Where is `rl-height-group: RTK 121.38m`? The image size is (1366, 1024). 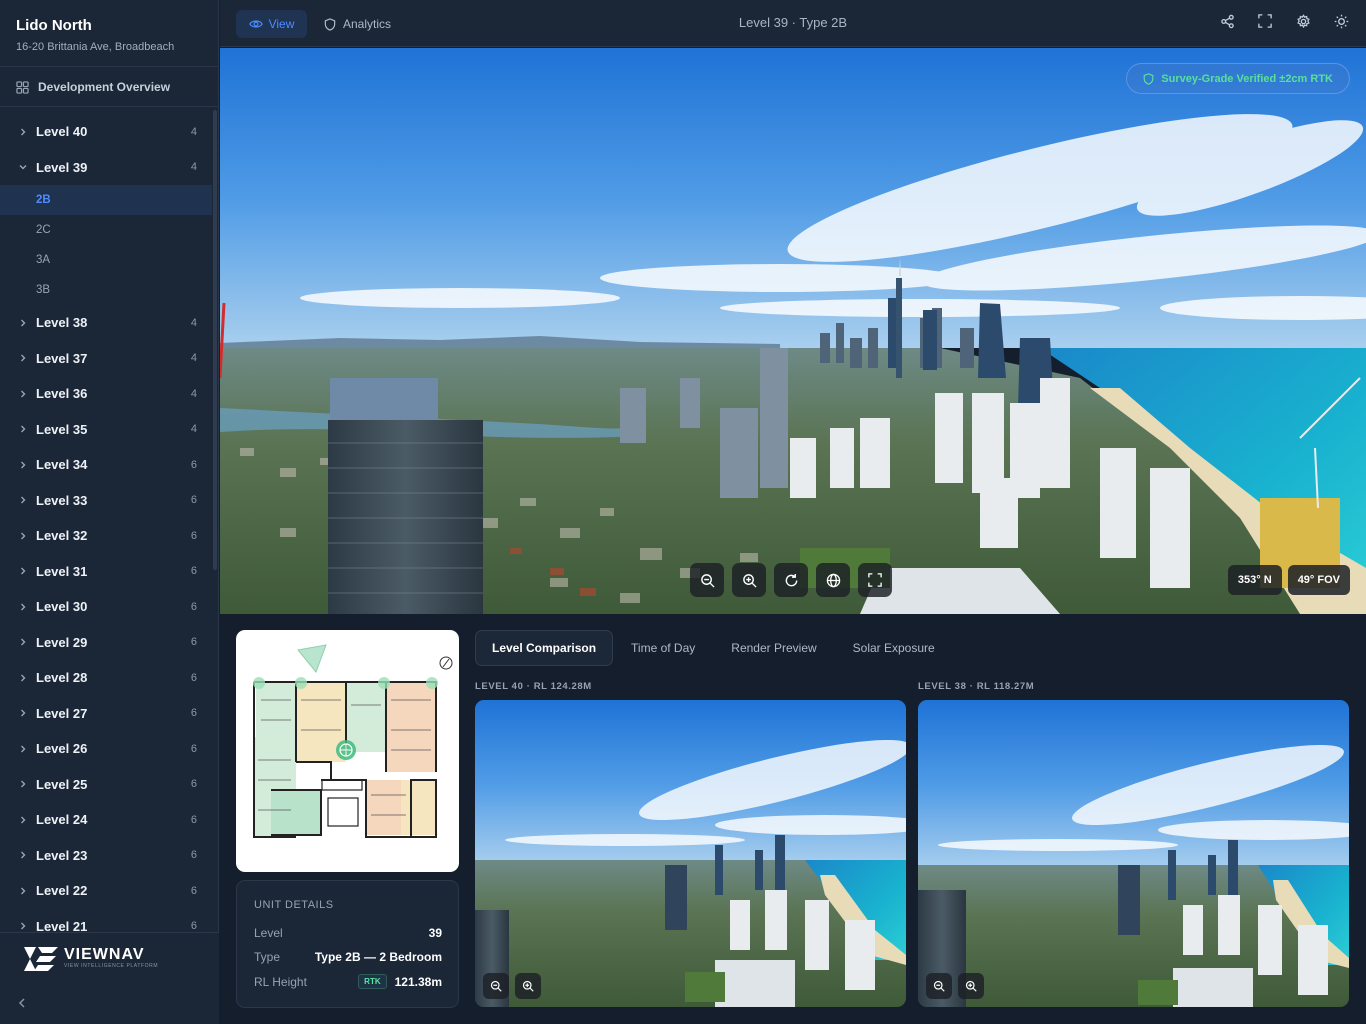
rl-height-group: RTK 121.38m is located at coordinates (400, 981).